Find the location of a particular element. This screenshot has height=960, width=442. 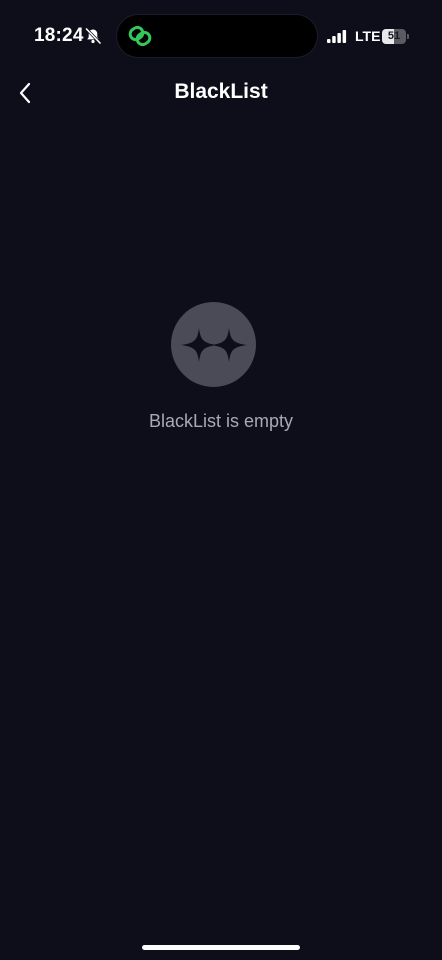

nav-bar: BlackList is located at coordinates (221, 94).